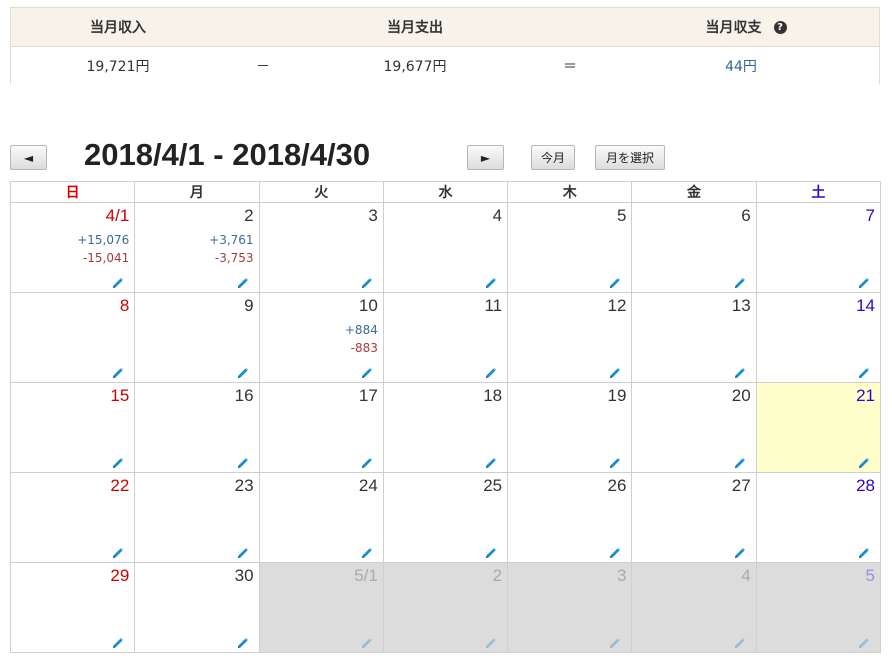  What do you see at coordinates (694, 337) in the screenshot?
I see `calendar-day-cell: 13` at bounding box center [694, 337].